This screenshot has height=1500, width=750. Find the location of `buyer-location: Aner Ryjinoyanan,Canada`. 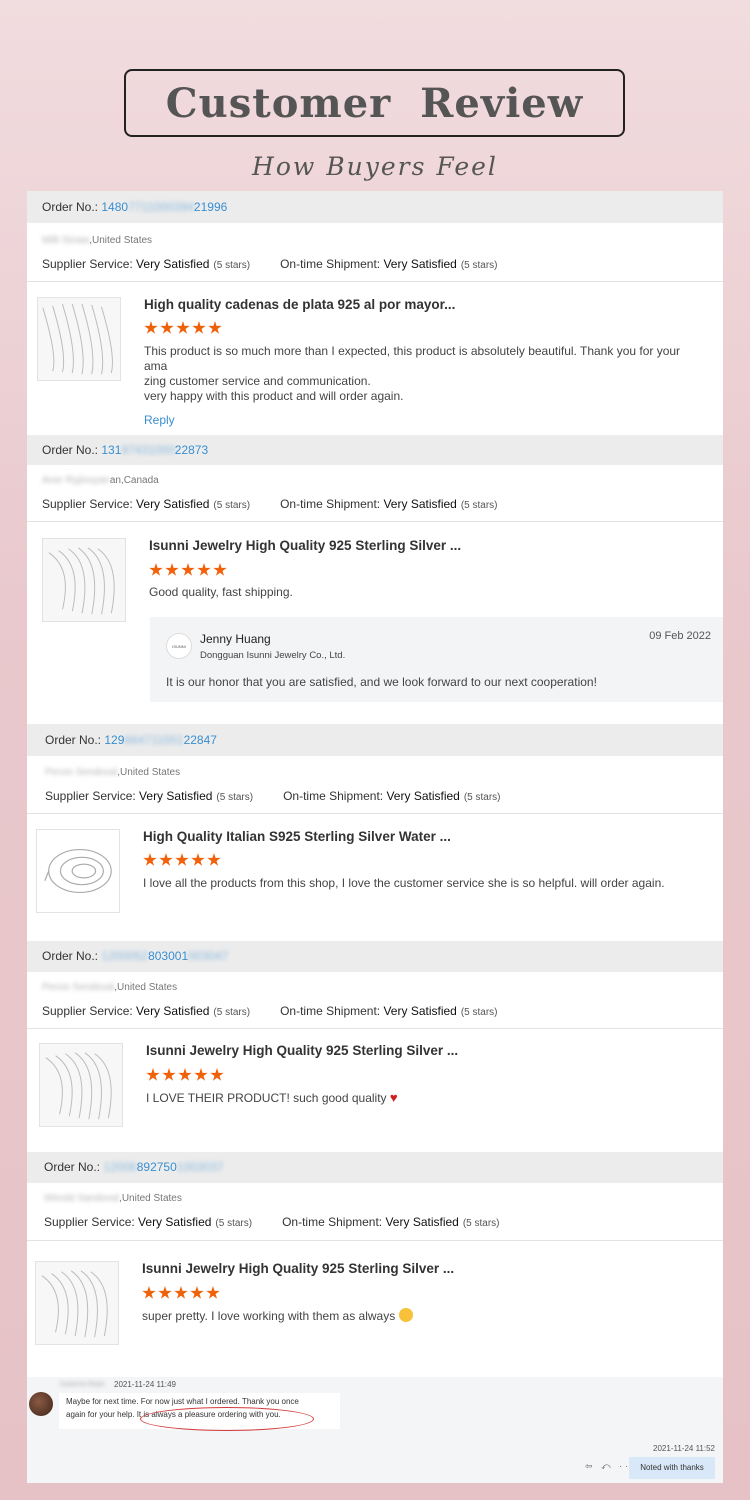

buyer-location: Aner Ryjinoyanan,Canada is located at coordinates (100, 480).